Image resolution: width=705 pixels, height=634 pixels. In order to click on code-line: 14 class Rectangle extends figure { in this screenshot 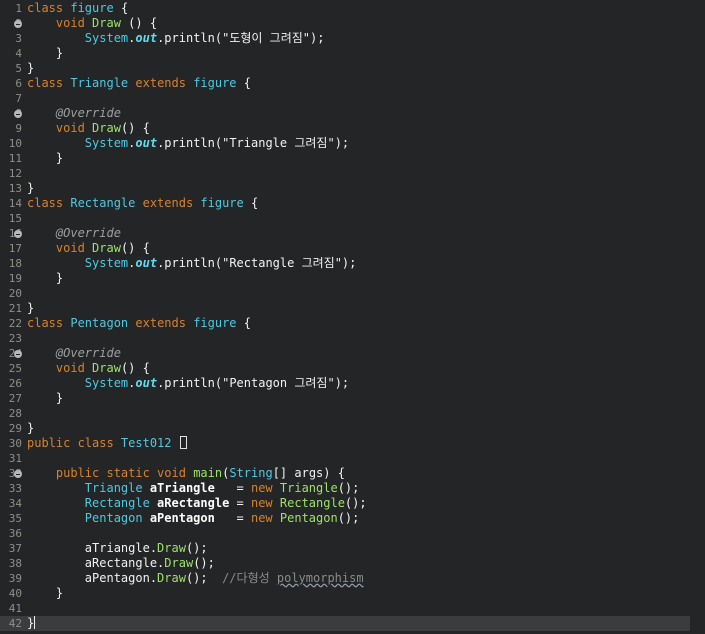, I will do `click(345, 203)`.